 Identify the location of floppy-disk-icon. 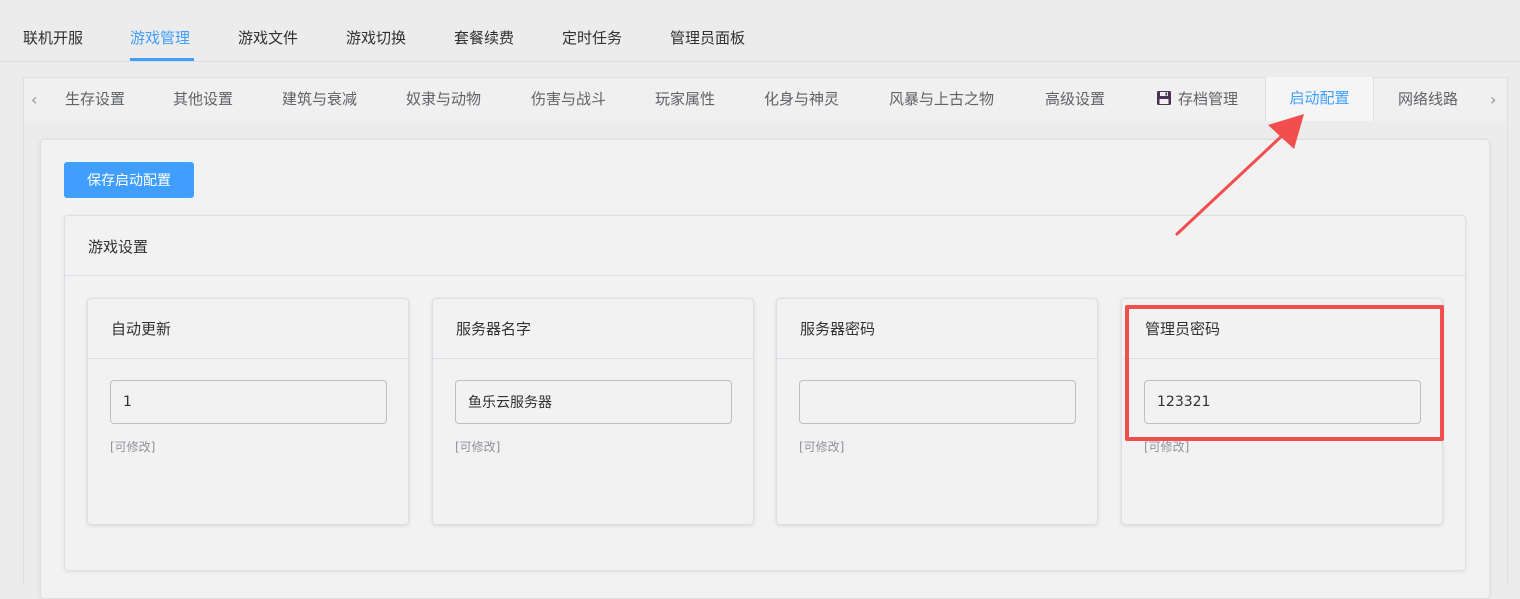
(1164, 98).